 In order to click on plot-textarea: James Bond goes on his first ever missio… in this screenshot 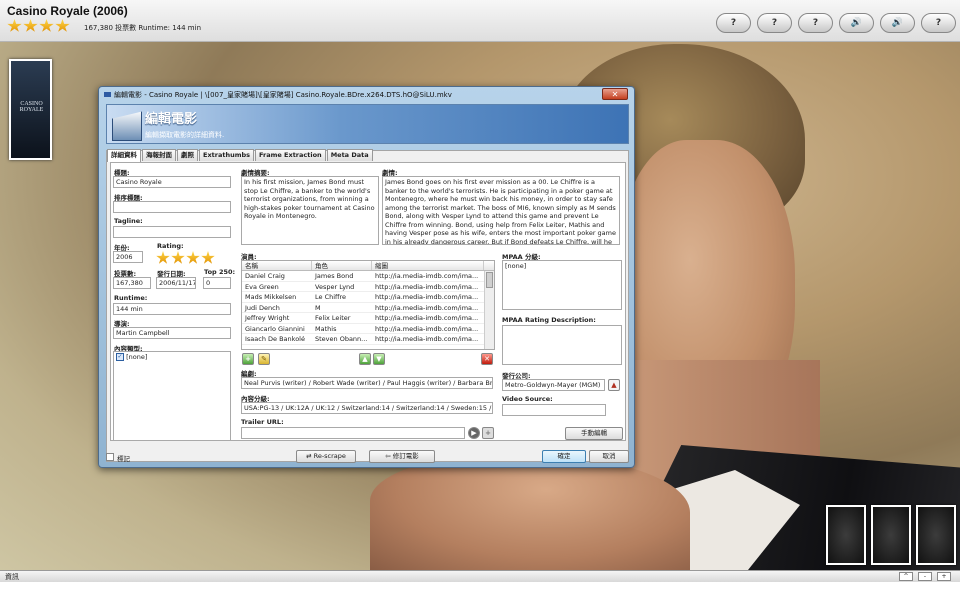, I will do `click(501, 210)`.